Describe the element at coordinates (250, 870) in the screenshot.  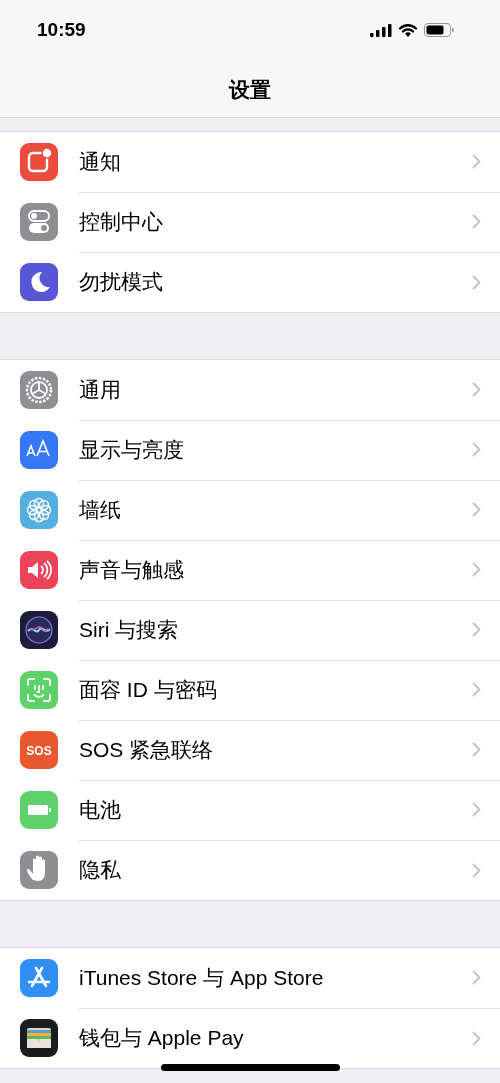
I see `settings-row: 隐私` at that location.